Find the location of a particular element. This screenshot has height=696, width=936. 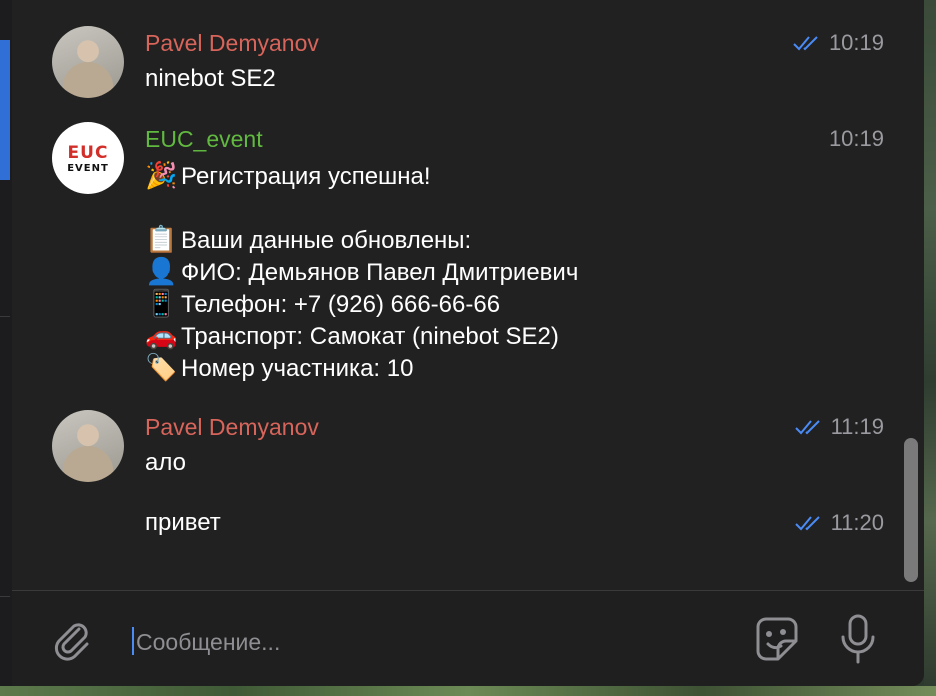

label-tag-icon: 🏷️ is located at coordinates (161, 367).